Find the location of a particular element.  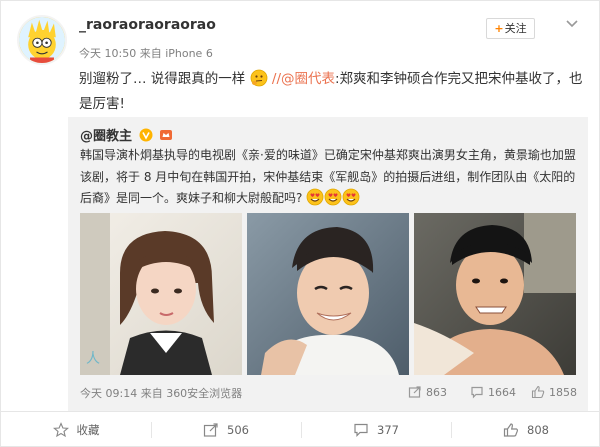

photo-actor-smiling is located at coordinates (328, 294).